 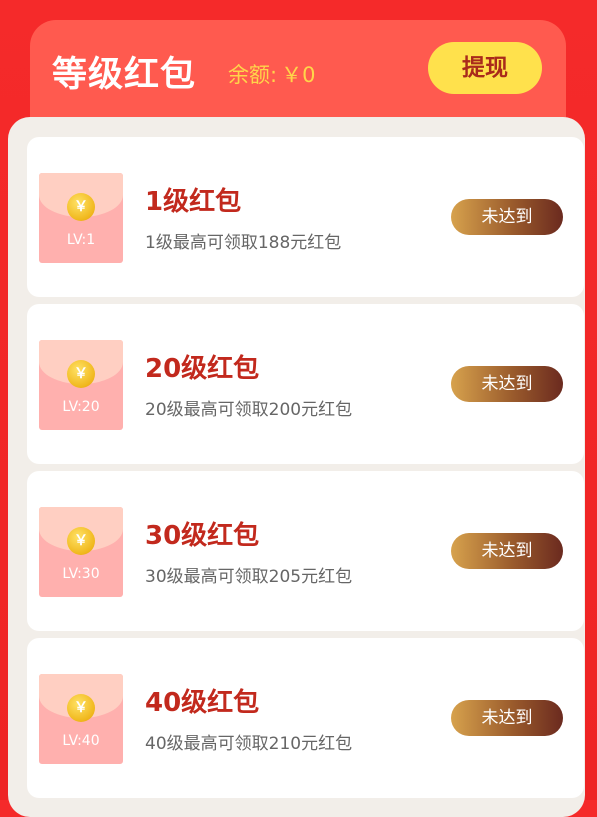 I want to click on packet-description: 30级最高可领取205元红包, so click(x=249, y=577).